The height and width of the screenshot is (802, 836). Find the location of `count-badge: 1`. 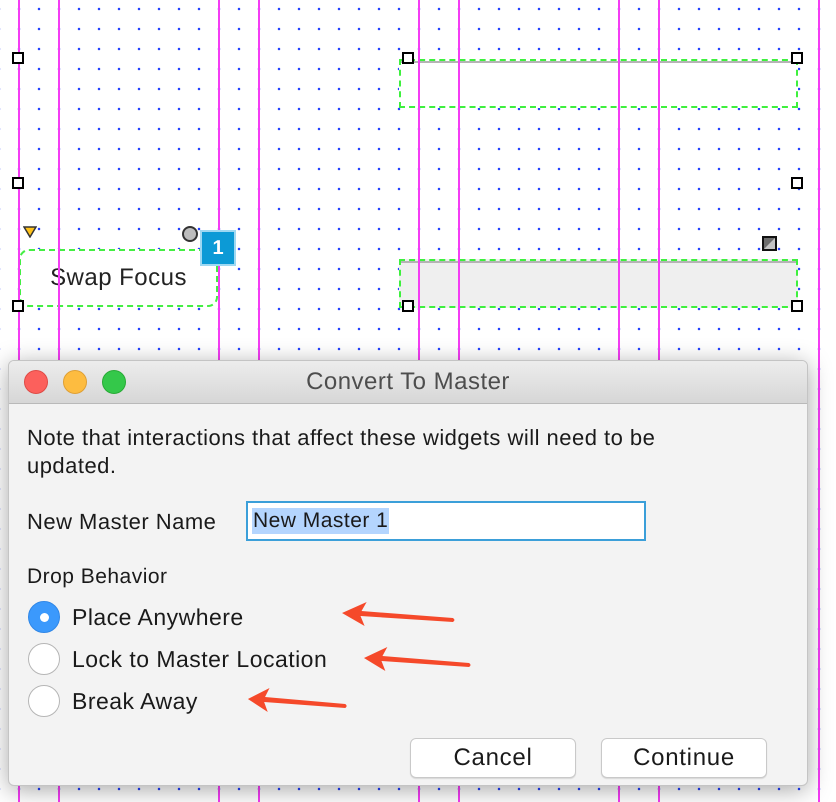

count-badge: 1 is located at coordinates (218, 248).